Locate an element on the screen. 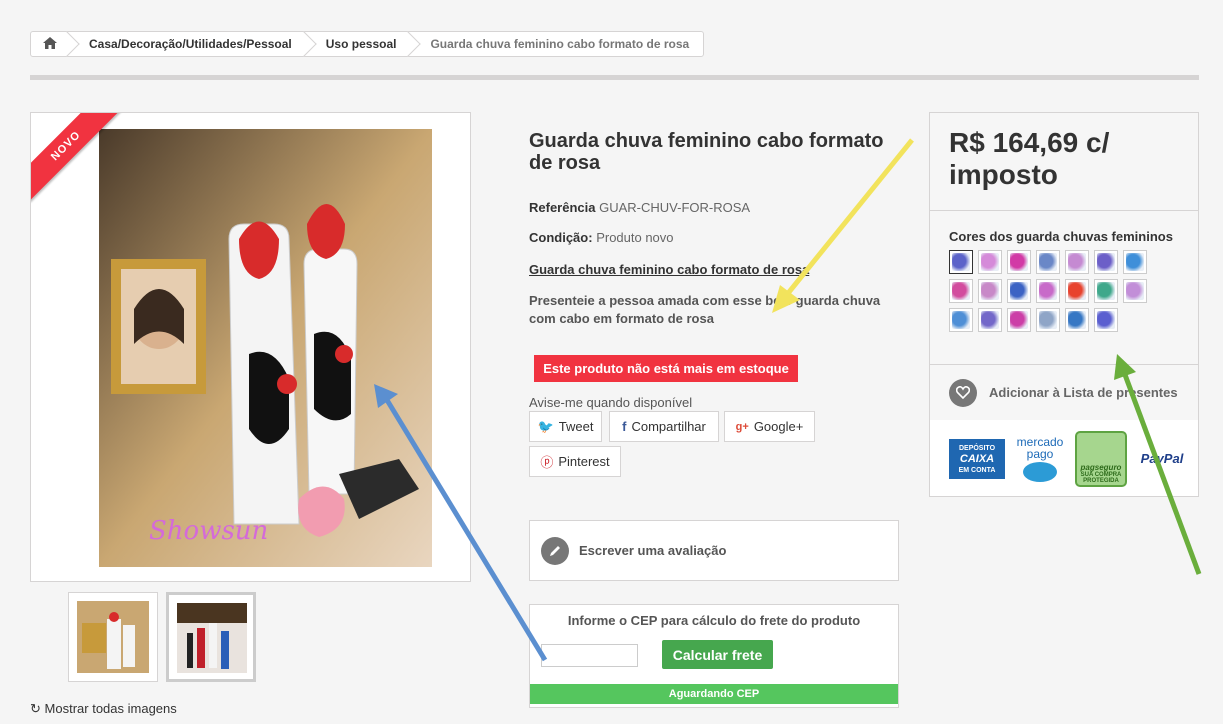 This screenshot has width=1223, height=724. breadcrumb-category: Casa/Decoração/Utilidades/Pessoal is located at coordinates (187, 44).